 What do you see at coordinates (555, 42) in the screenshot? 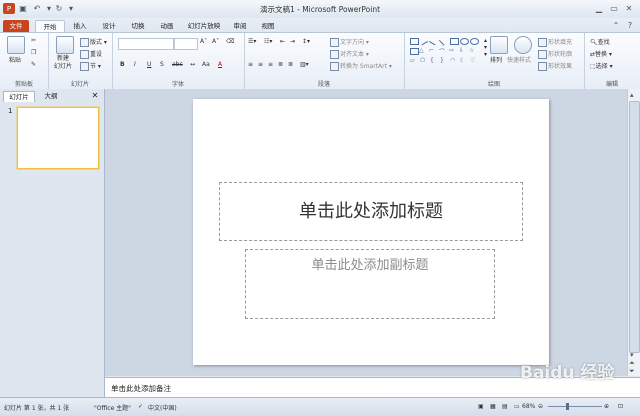
I see `shape-fill-button: 形状填充` at bounding box center [555, 42].